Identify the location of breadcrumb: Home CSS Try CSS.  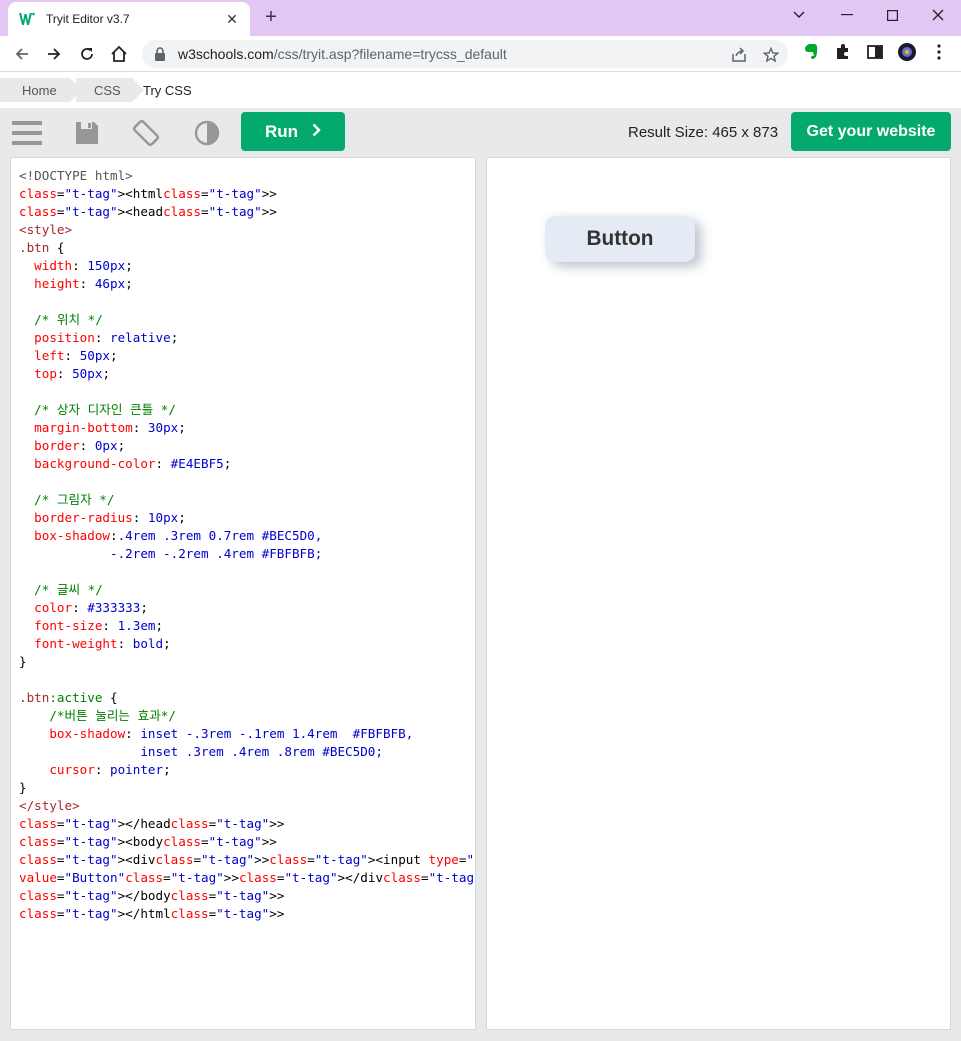
(480, 90).